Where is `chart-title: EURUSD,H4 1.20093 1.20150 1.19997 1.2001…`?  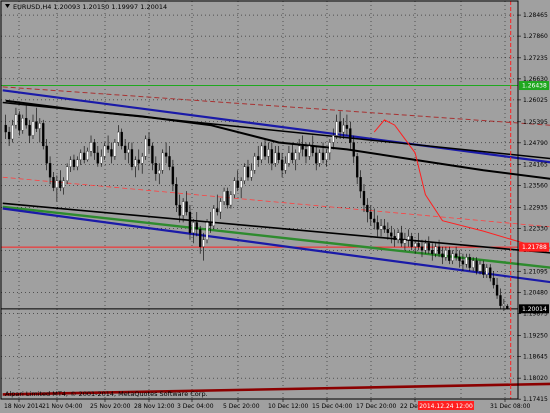
chart-title: EURUSD,H4 1.20093 1.20150 1.19997 1.2001… is located at coordinates (90, 7).